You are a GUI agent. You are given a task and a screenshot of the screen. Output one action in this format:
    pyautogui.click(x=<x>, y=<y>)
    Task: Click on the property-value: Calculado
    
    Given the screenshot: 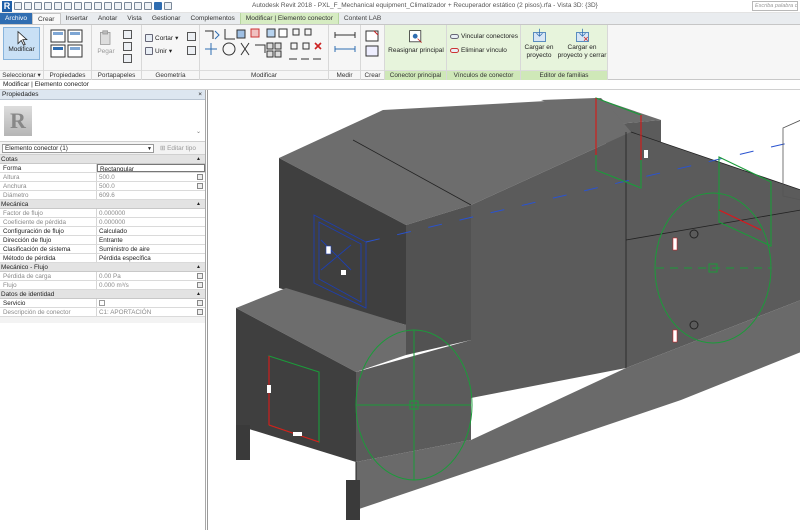 What is the action you would take?
    pyautogui.click(x=151, y=231)
    